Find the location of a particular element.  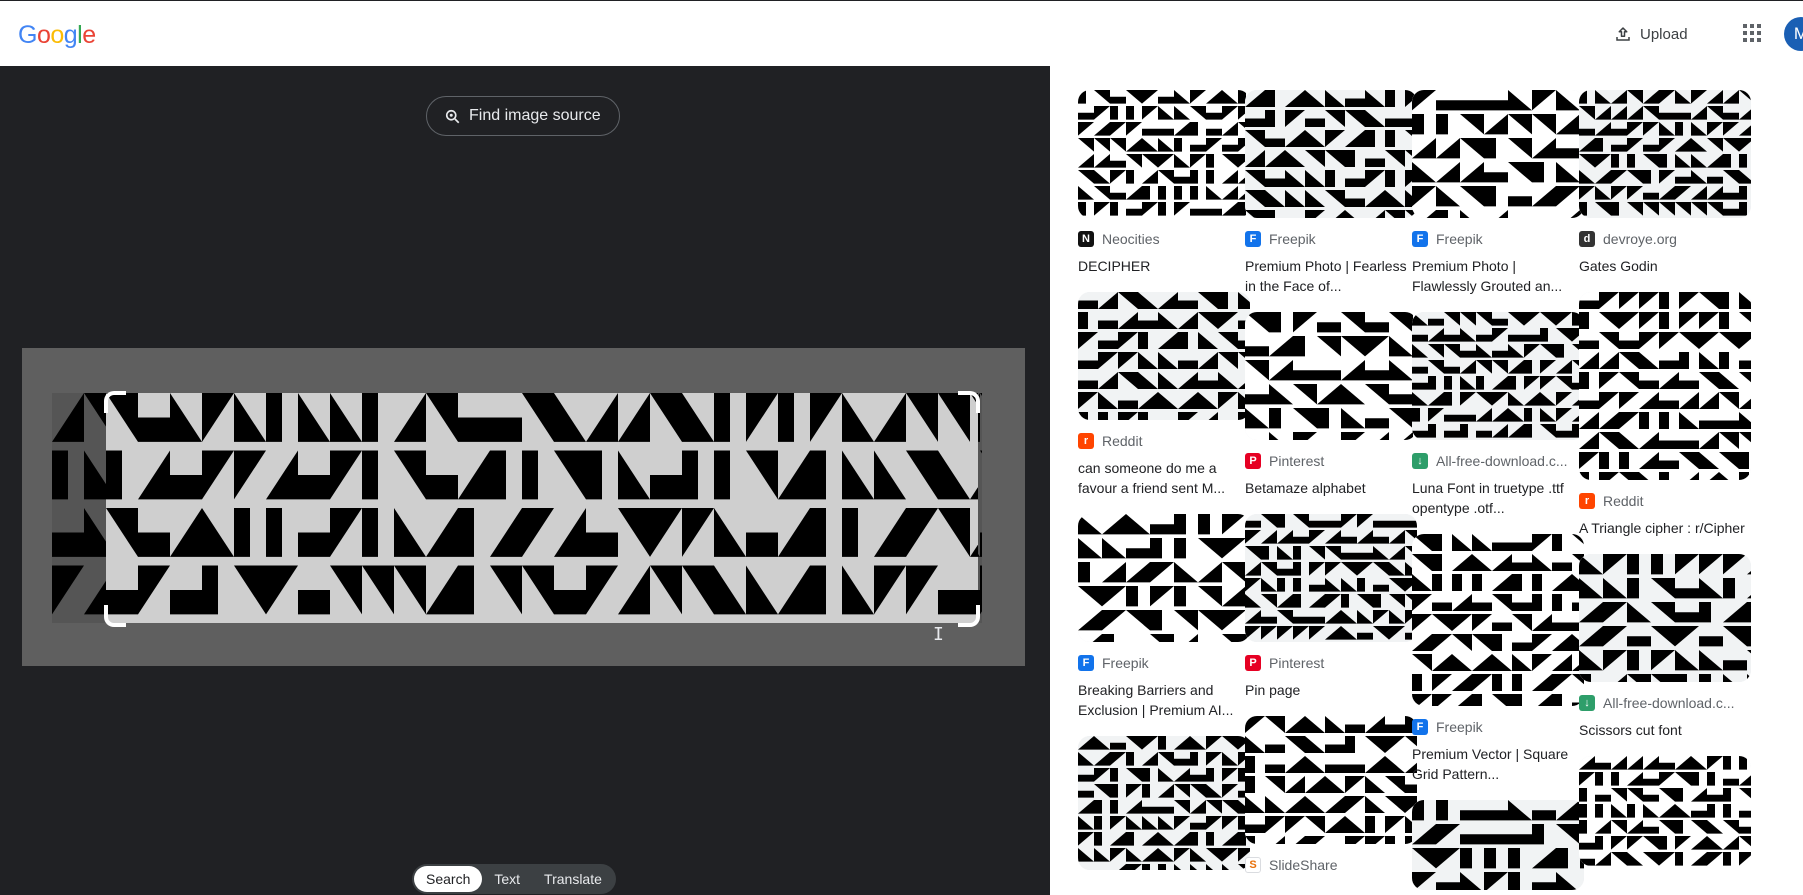

google-logo: Google is located at coordinates (57, 35).